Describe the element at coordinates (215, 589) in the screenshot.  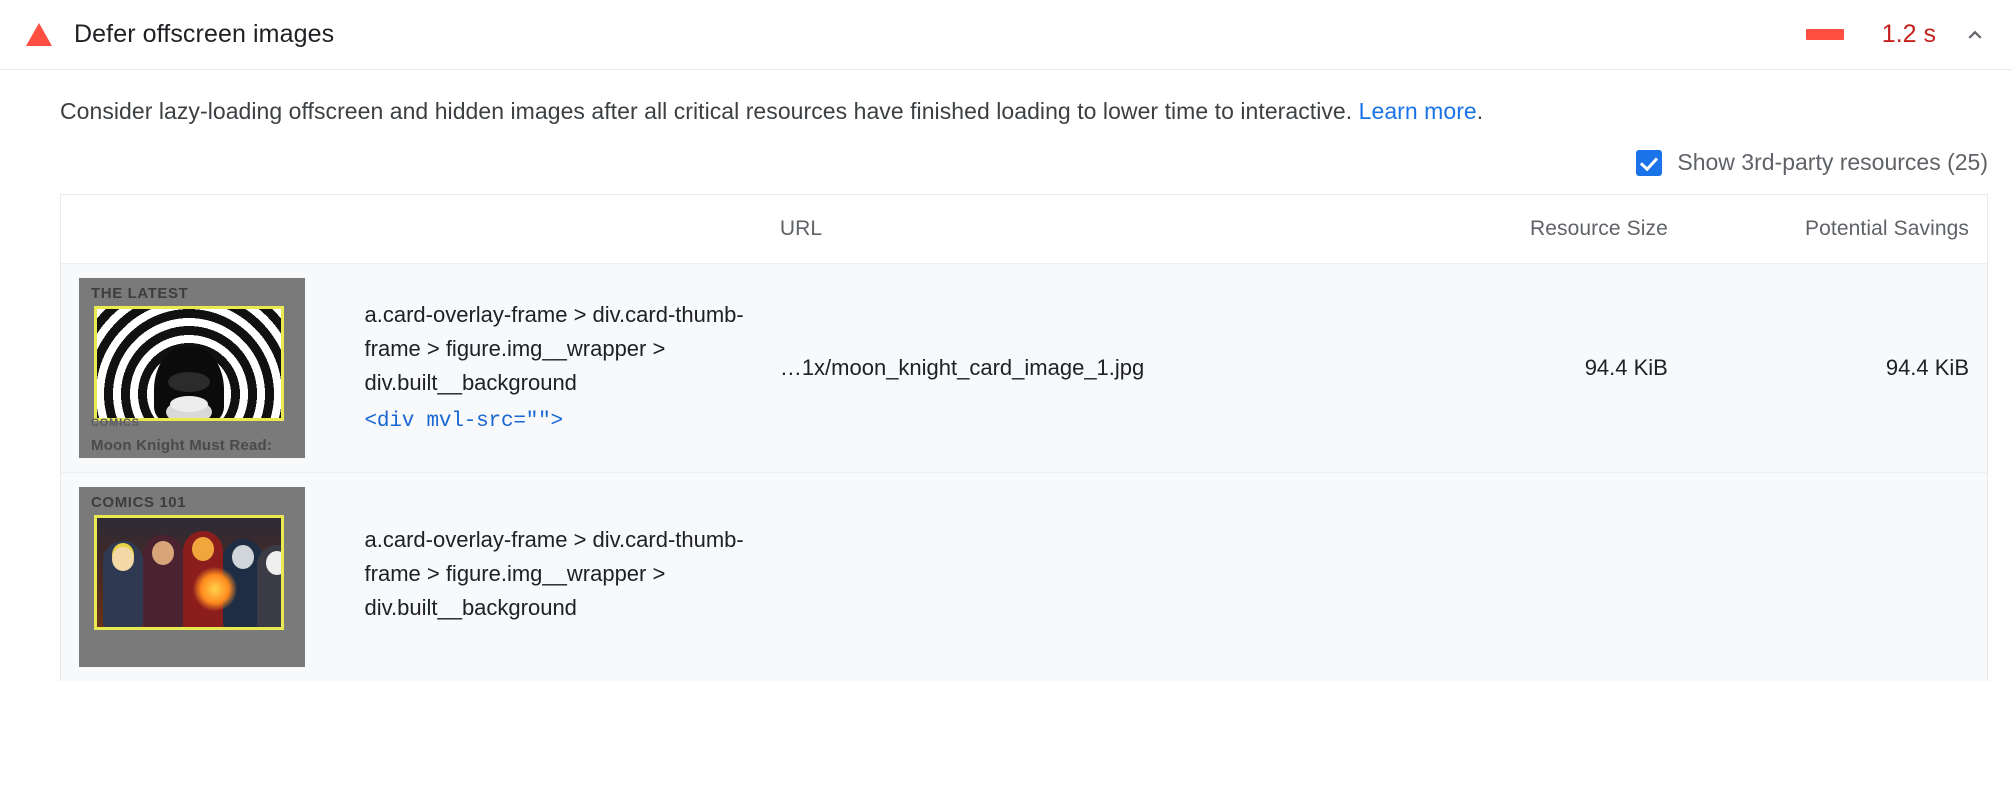
I see `flame-decoration` at that location.